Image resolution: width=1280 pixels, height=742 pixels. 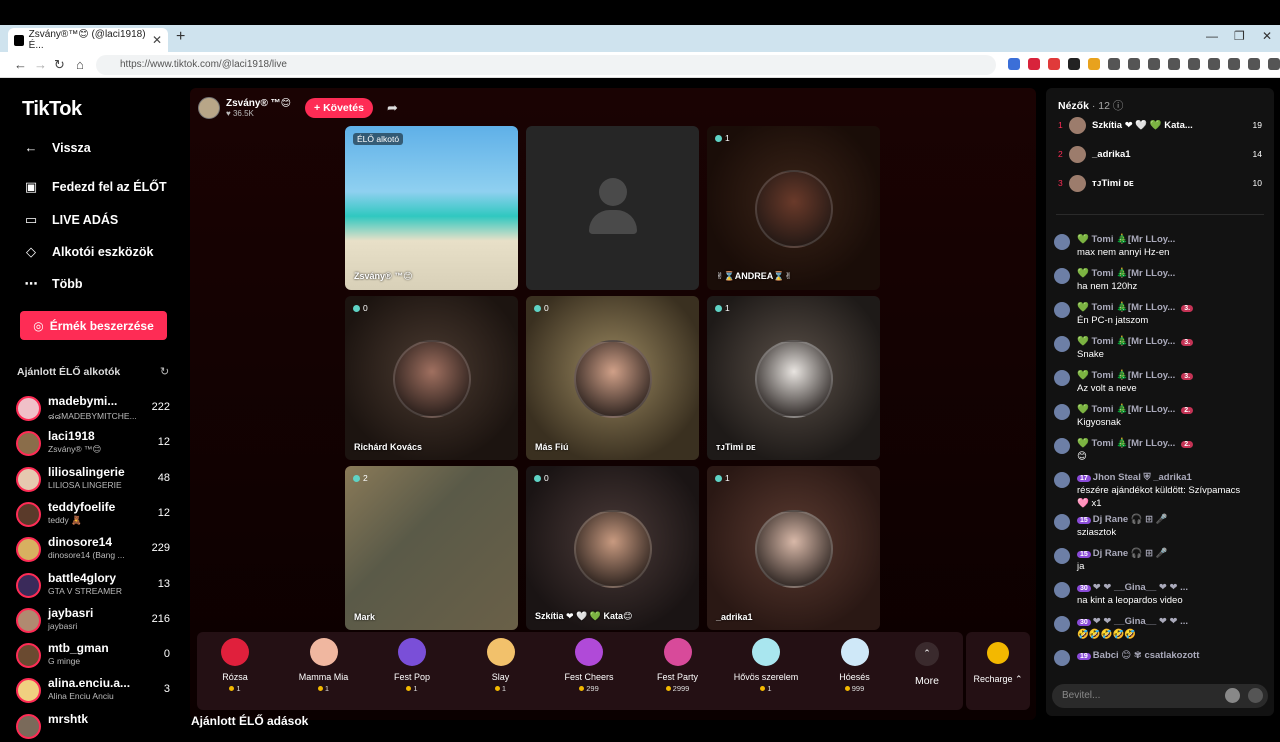 I want to click on top-viewer-row: 1 Szkítia ❤ 🤍 💚 Kata... 19, so click(x=1163, y=126).